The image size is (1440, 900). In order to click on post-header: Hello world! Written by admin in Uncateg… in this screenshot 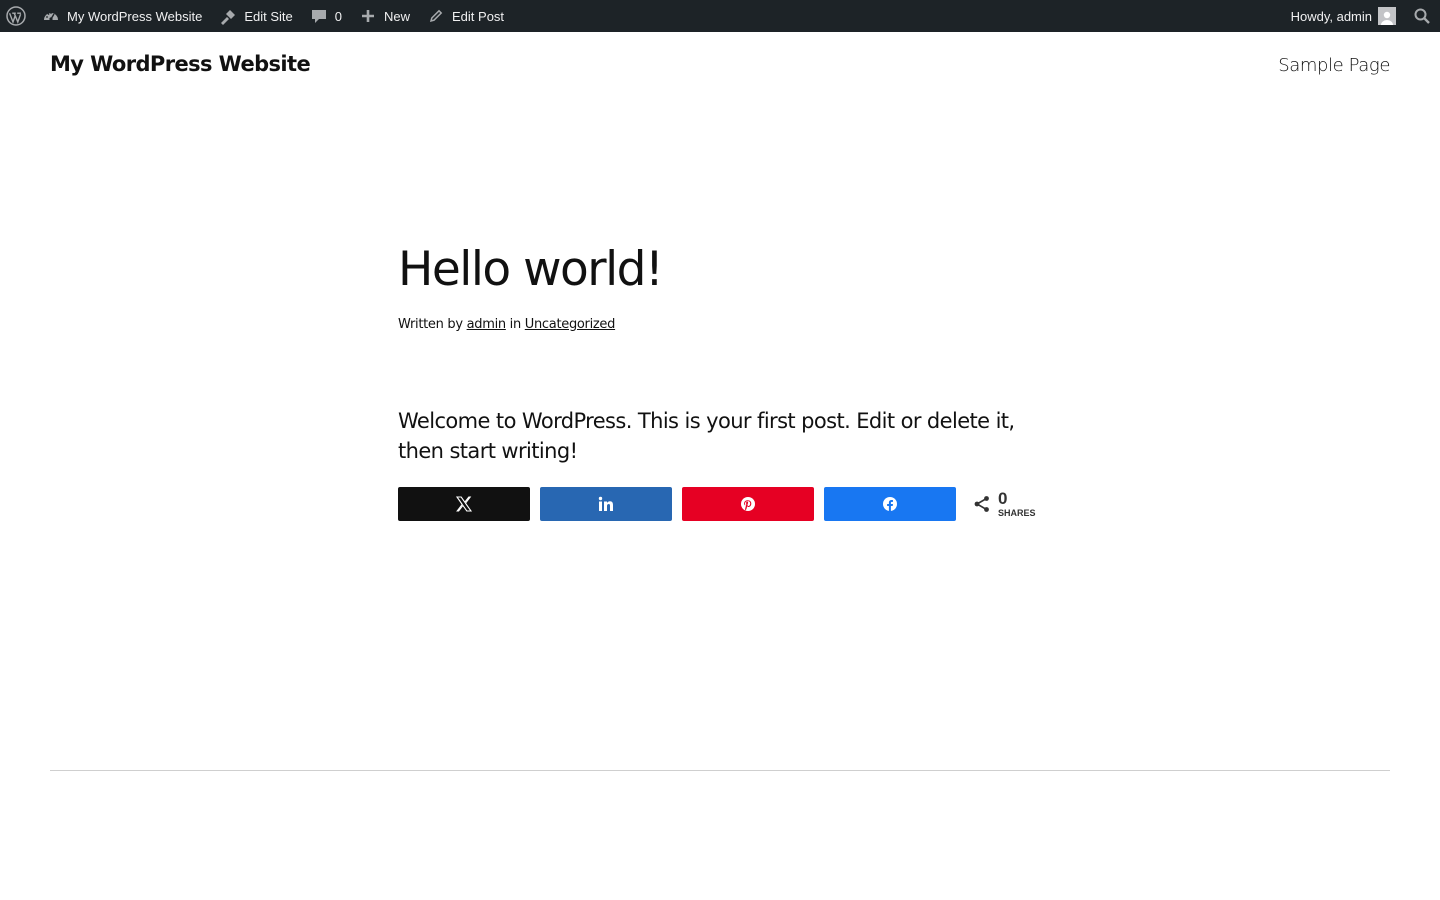, I will do `click(720, 286)`.